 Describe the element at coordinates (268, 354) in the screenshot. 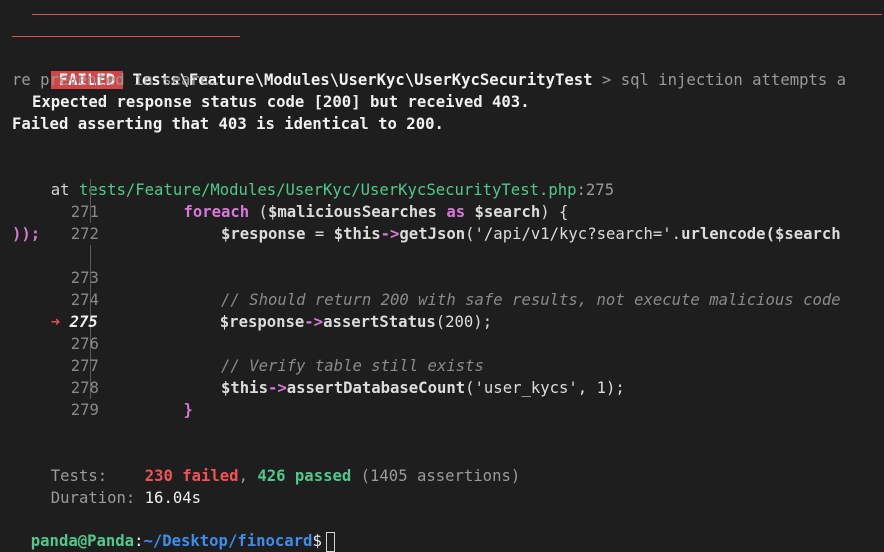

I see `code-line-277: 277 // Verify table still exists` at that location.